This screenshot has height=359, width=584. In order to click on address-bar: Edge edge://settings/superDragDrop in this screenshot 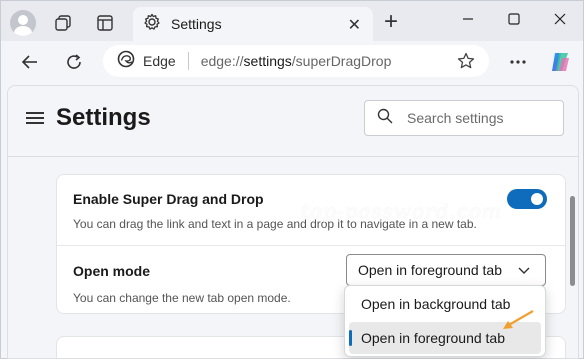, I will do `click(296, 61)`.